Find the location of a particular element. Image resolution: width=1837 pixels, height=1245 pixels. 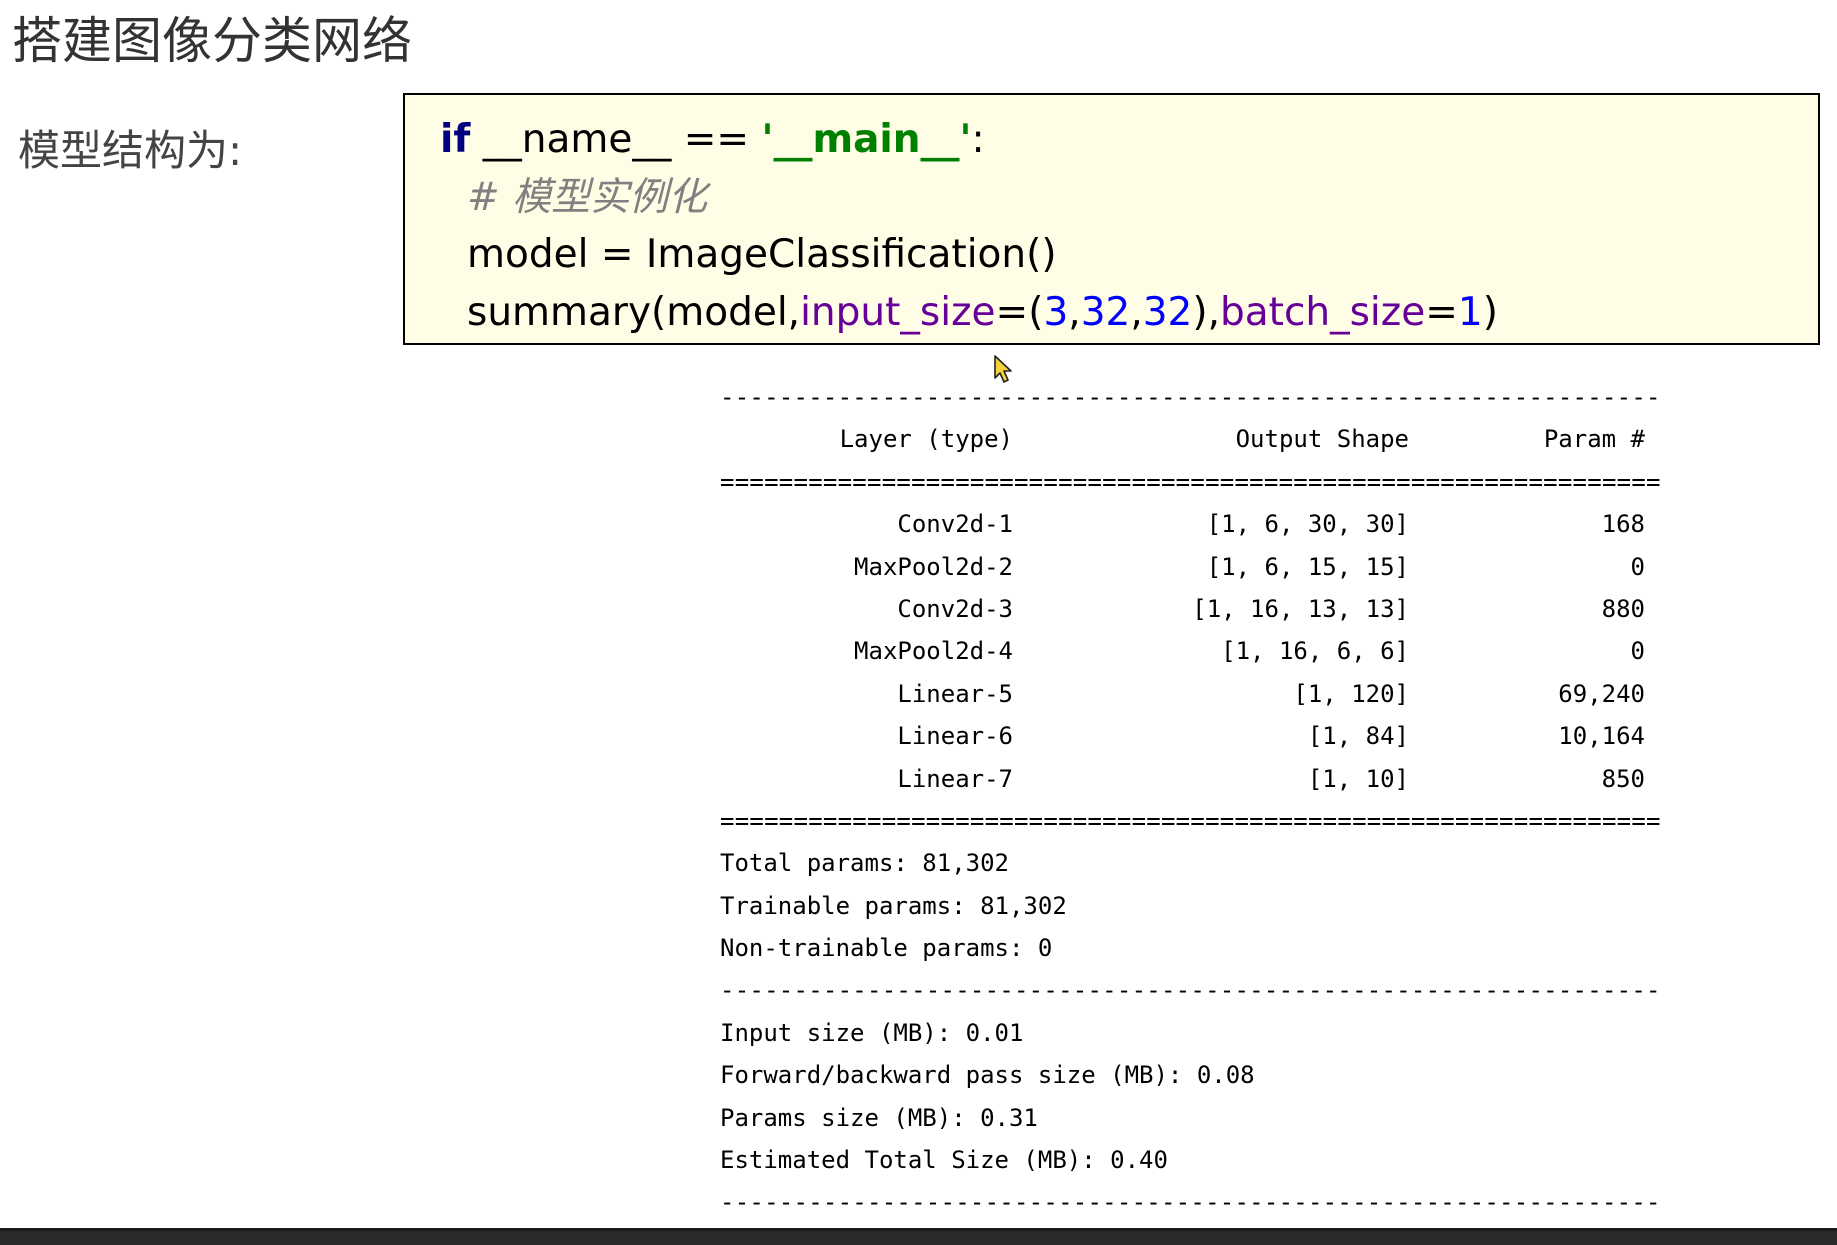

layer-output-shape: [1, 16, 13, 13] is located at coordinates (1300, 608).